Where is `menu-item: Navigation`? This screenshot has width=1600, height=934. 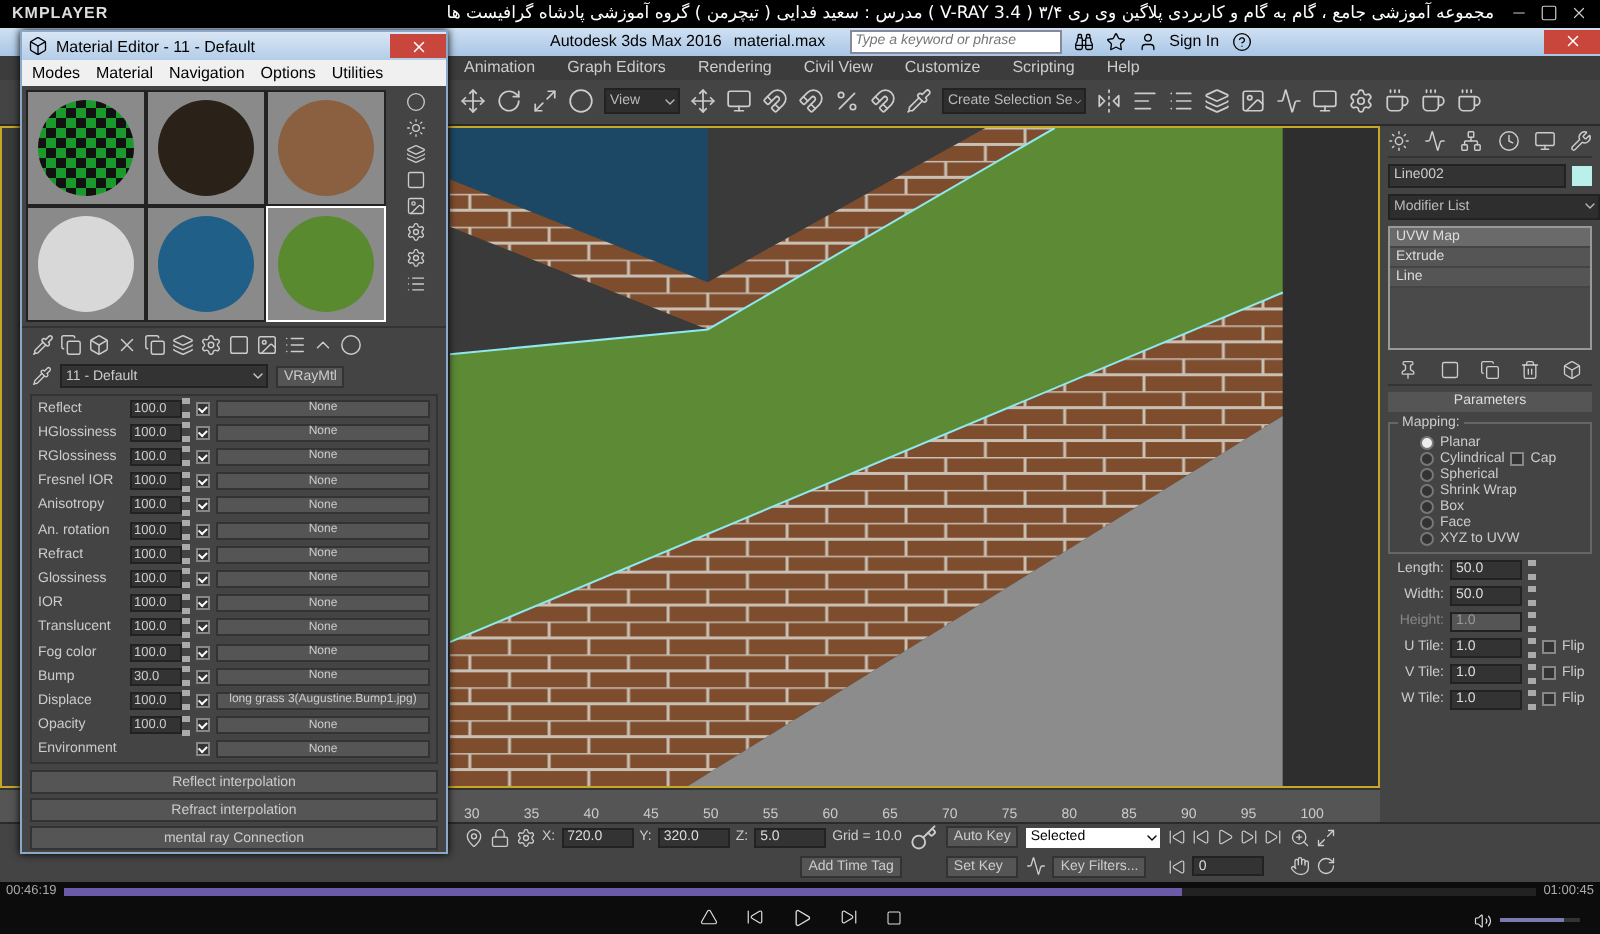 menu-item: Navigation is located at coordinates (206, 73).